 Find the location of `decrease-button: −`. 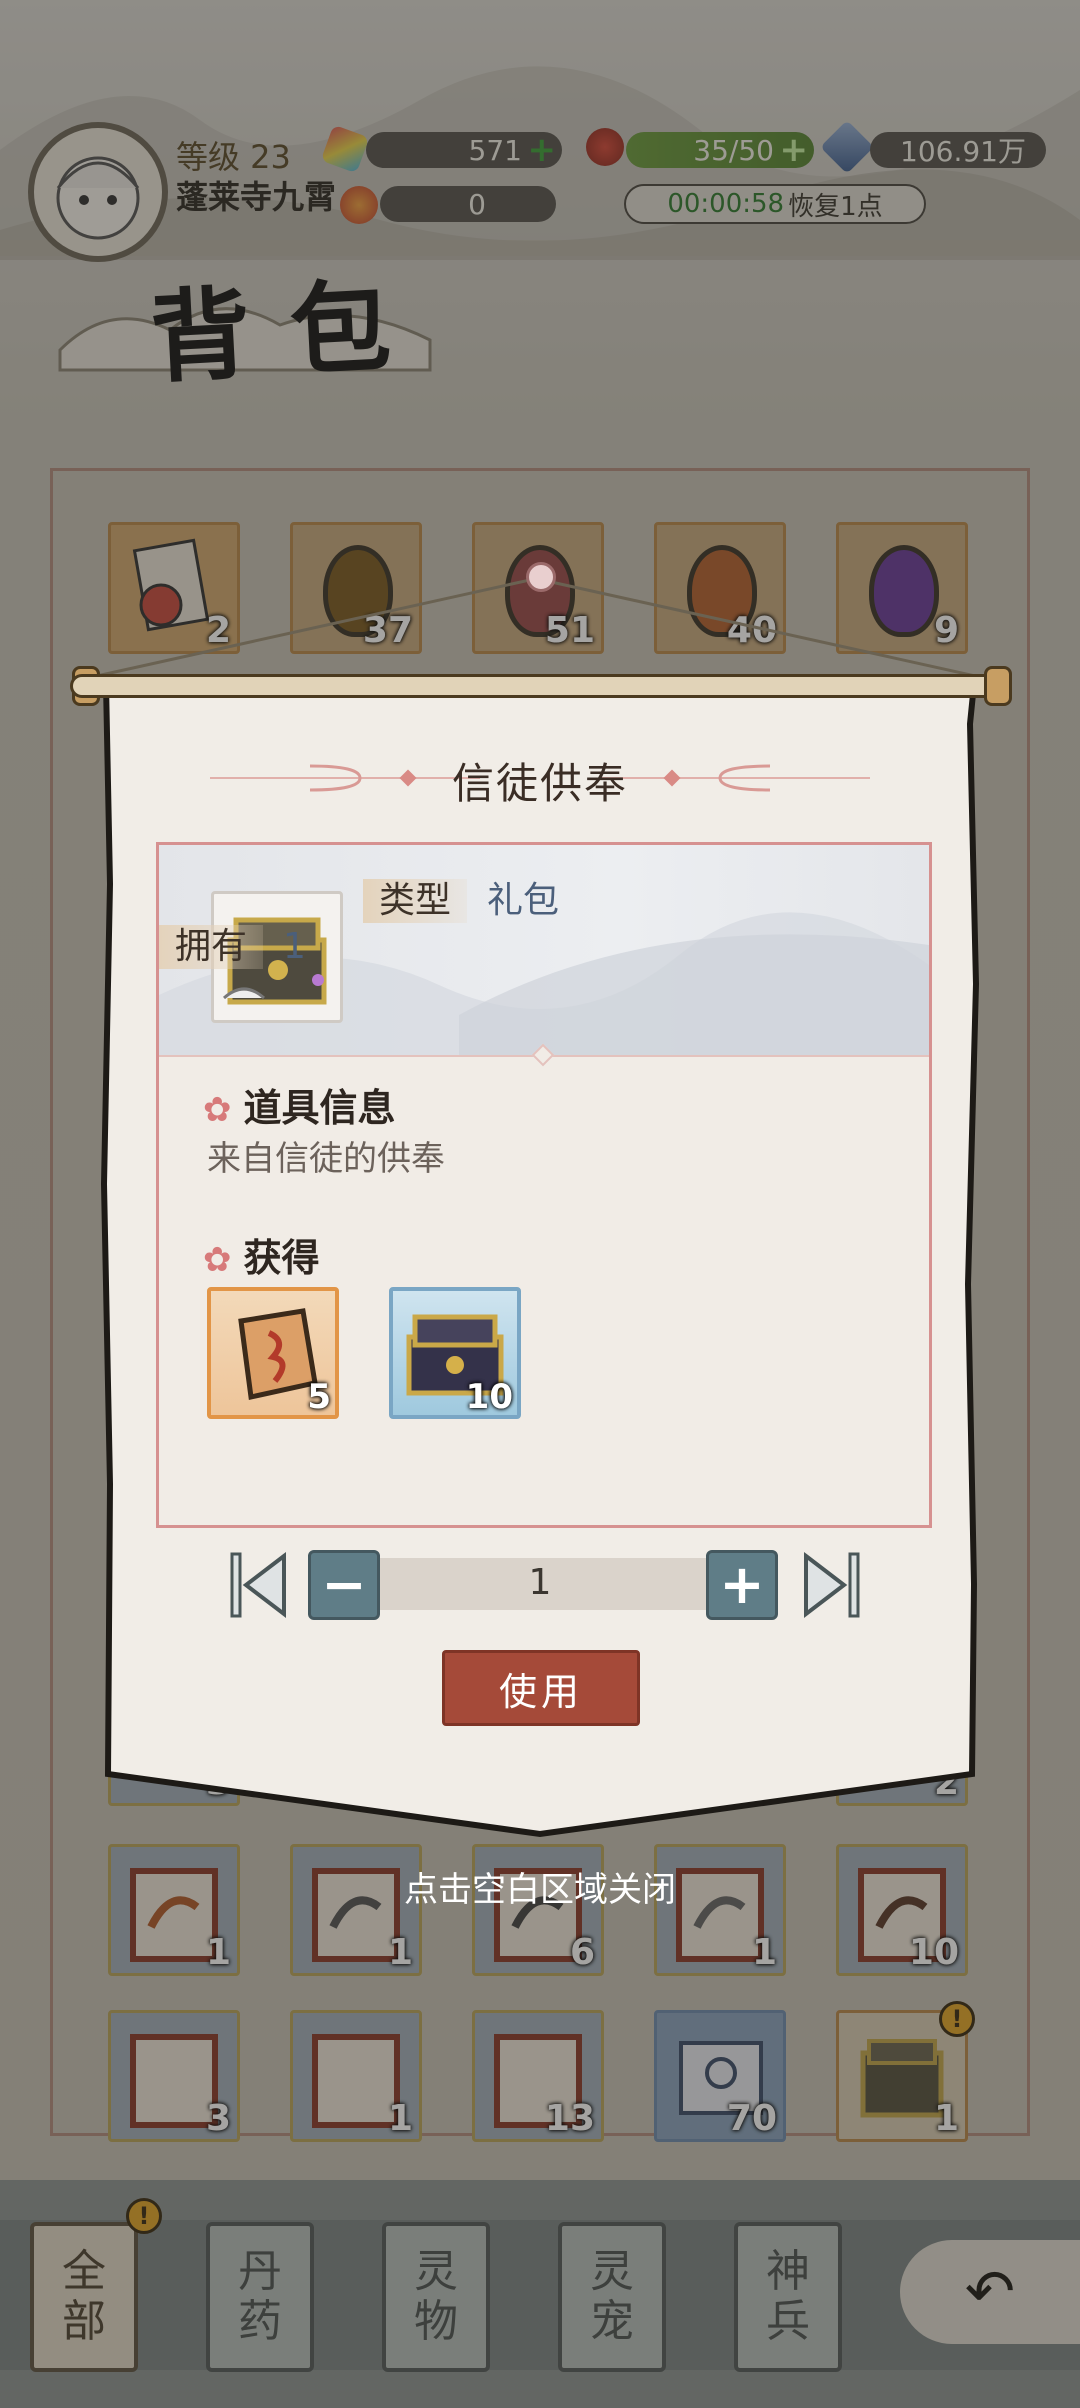

decrease-button: − is located at coordinates (344, 1585).